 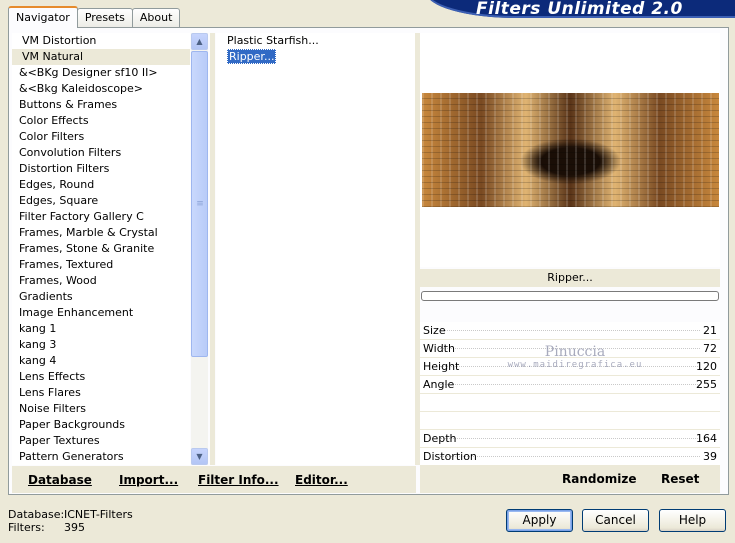 I want to click on category-item: Frames, Stone & Granite, so click(x=101, y=249).